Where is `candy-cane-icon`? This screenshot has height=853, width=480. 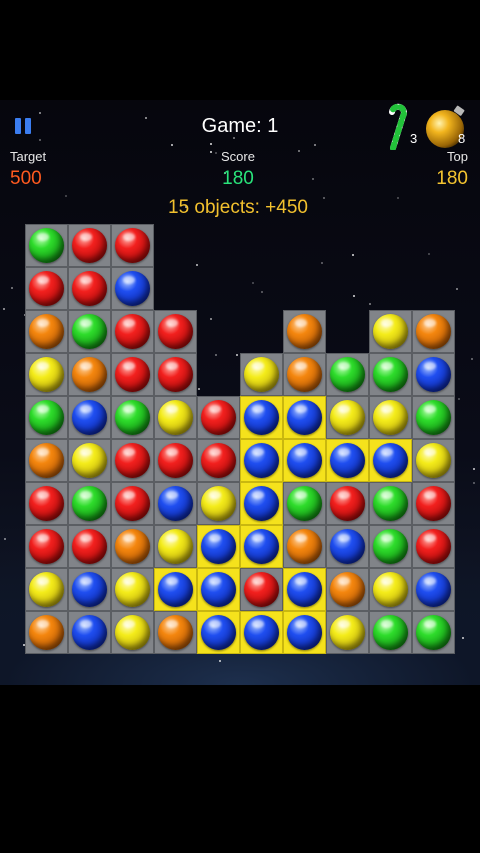
candy-cane-icon is located at coordinates (399, 126).